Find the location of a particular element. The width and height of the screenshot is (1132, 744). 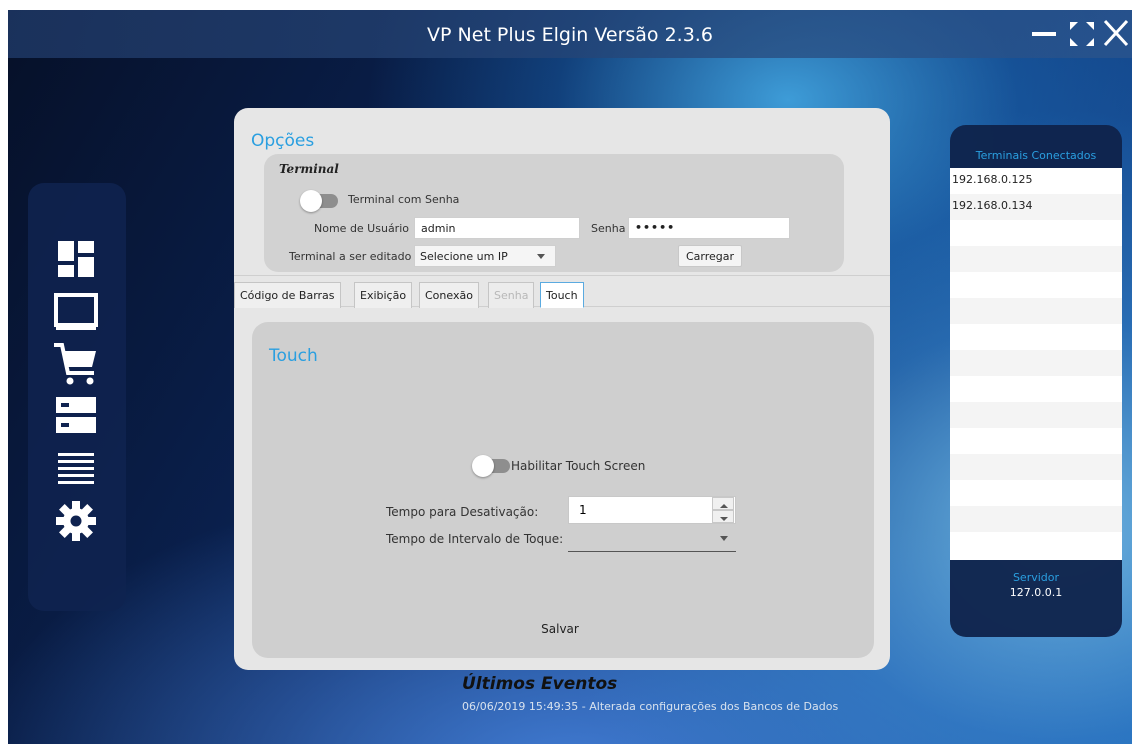

tab-display: Exibição is located at coordinates (383, 295).